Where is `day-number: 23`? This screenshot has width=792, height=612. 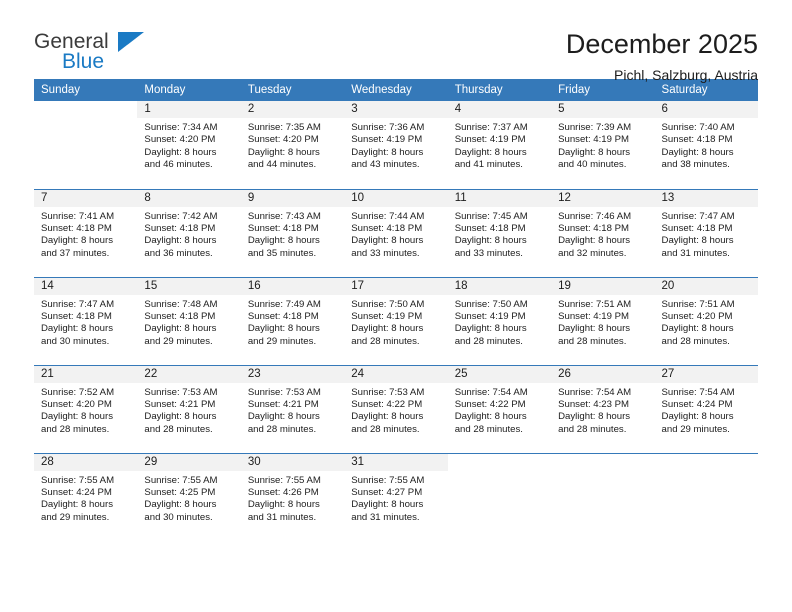 day-number: 23 is located at coordinates (292, 374).